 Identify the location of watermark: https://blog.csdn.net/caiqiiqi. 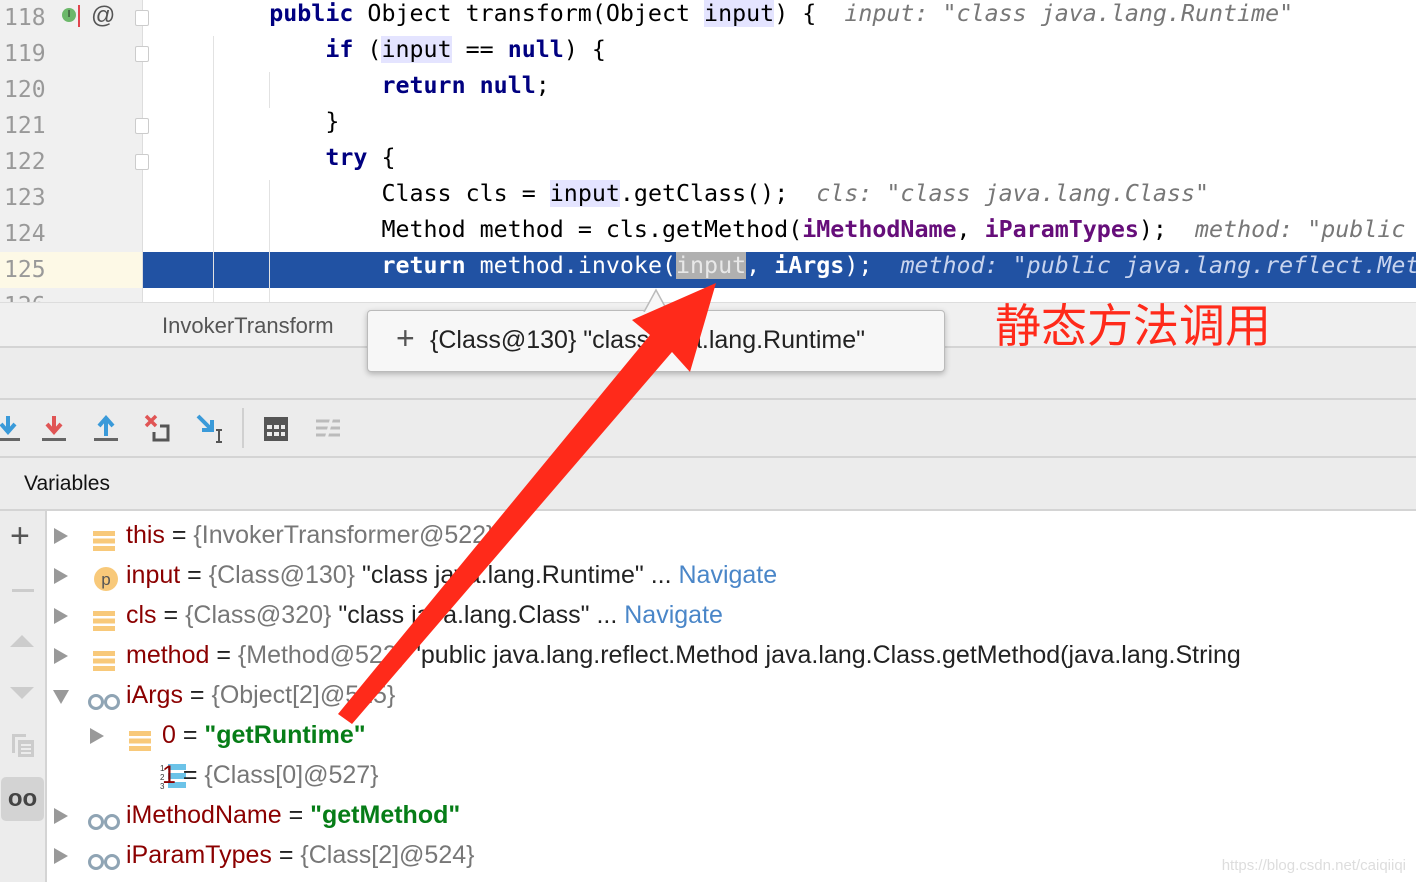
(1313, 865).